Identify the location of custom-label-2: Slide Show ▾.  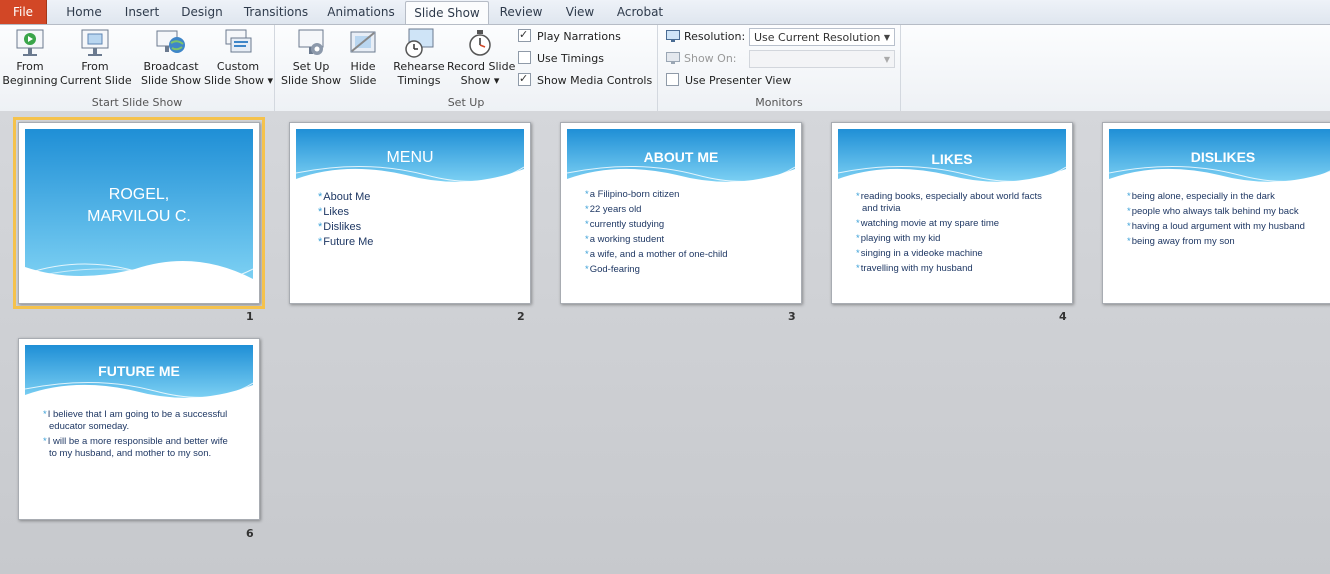
(239, 80).